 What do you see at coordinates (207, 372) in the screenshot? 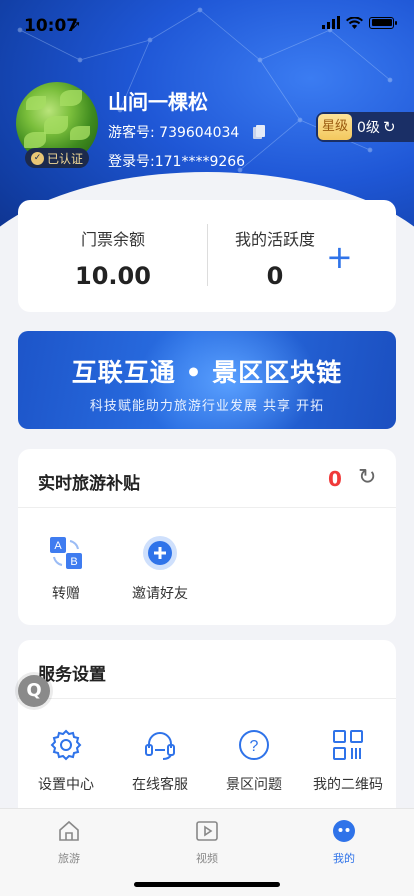
I see `banner-title: 互联互通 • 景区区块链` at bounding box center [207, 372].